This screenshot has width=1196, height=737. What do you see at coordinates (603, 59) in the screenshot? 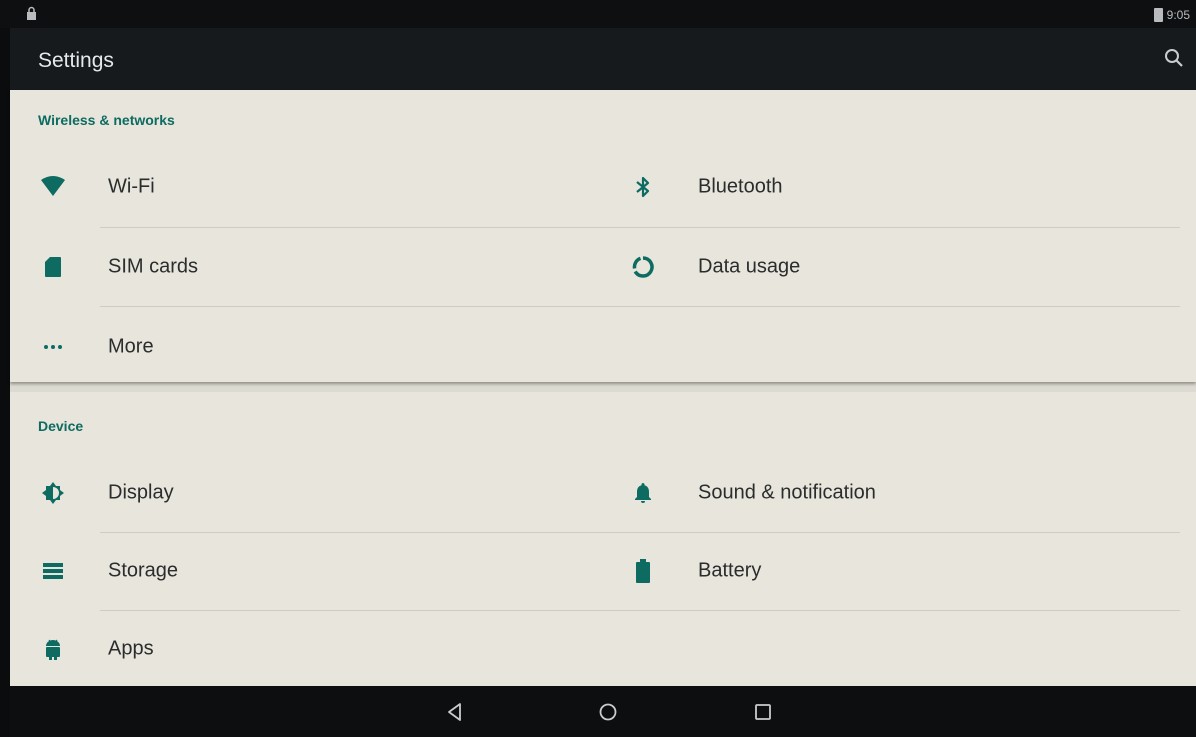
I see `app-bar: Settings` at bounding box center [603, 59].